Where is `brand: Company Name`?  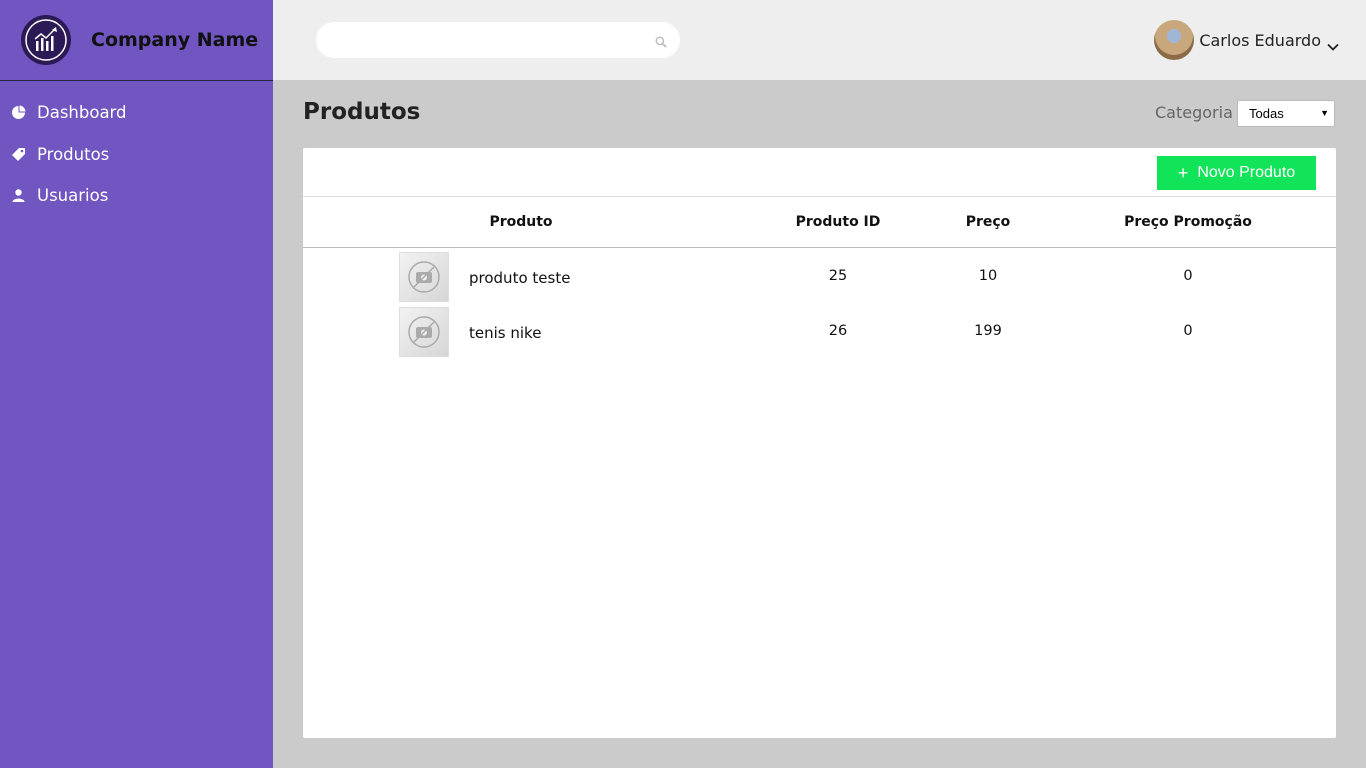 brand: Company Name is located at coordinates (136, 40).